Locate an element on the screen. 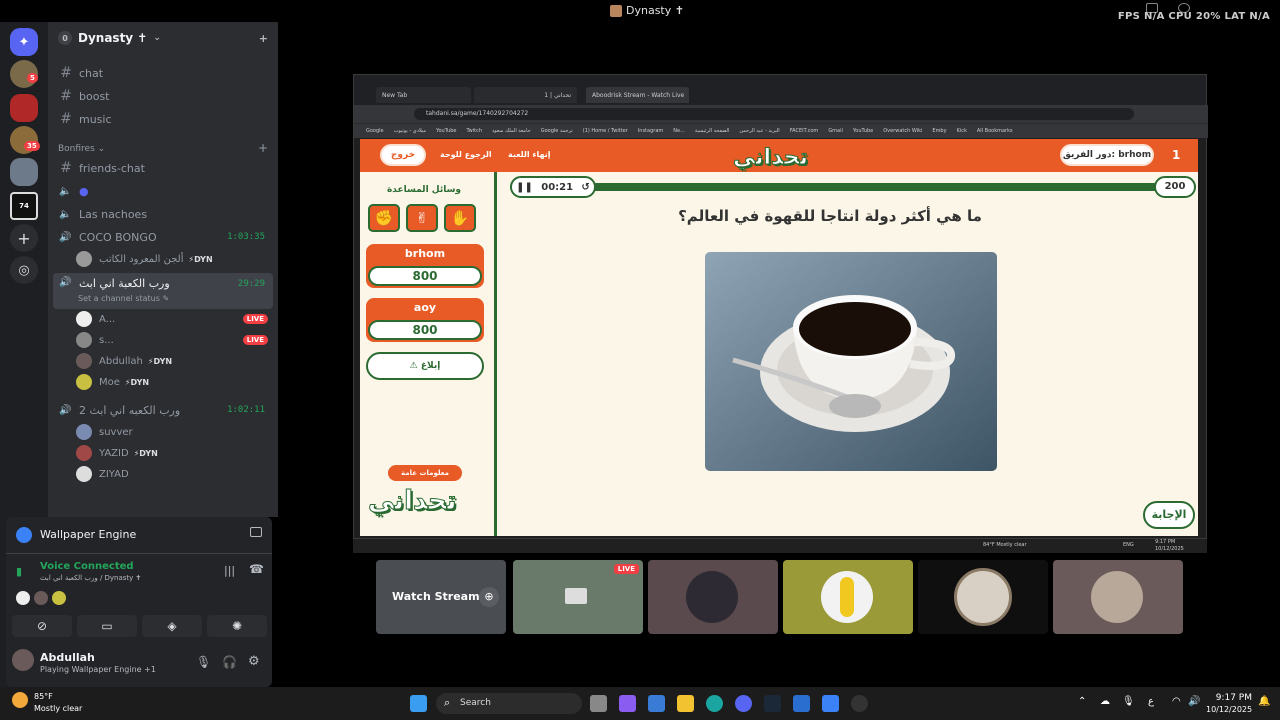 This screenshot has width=1280, height=720. activities-button: ◈ is located at coordinates (172, 626).